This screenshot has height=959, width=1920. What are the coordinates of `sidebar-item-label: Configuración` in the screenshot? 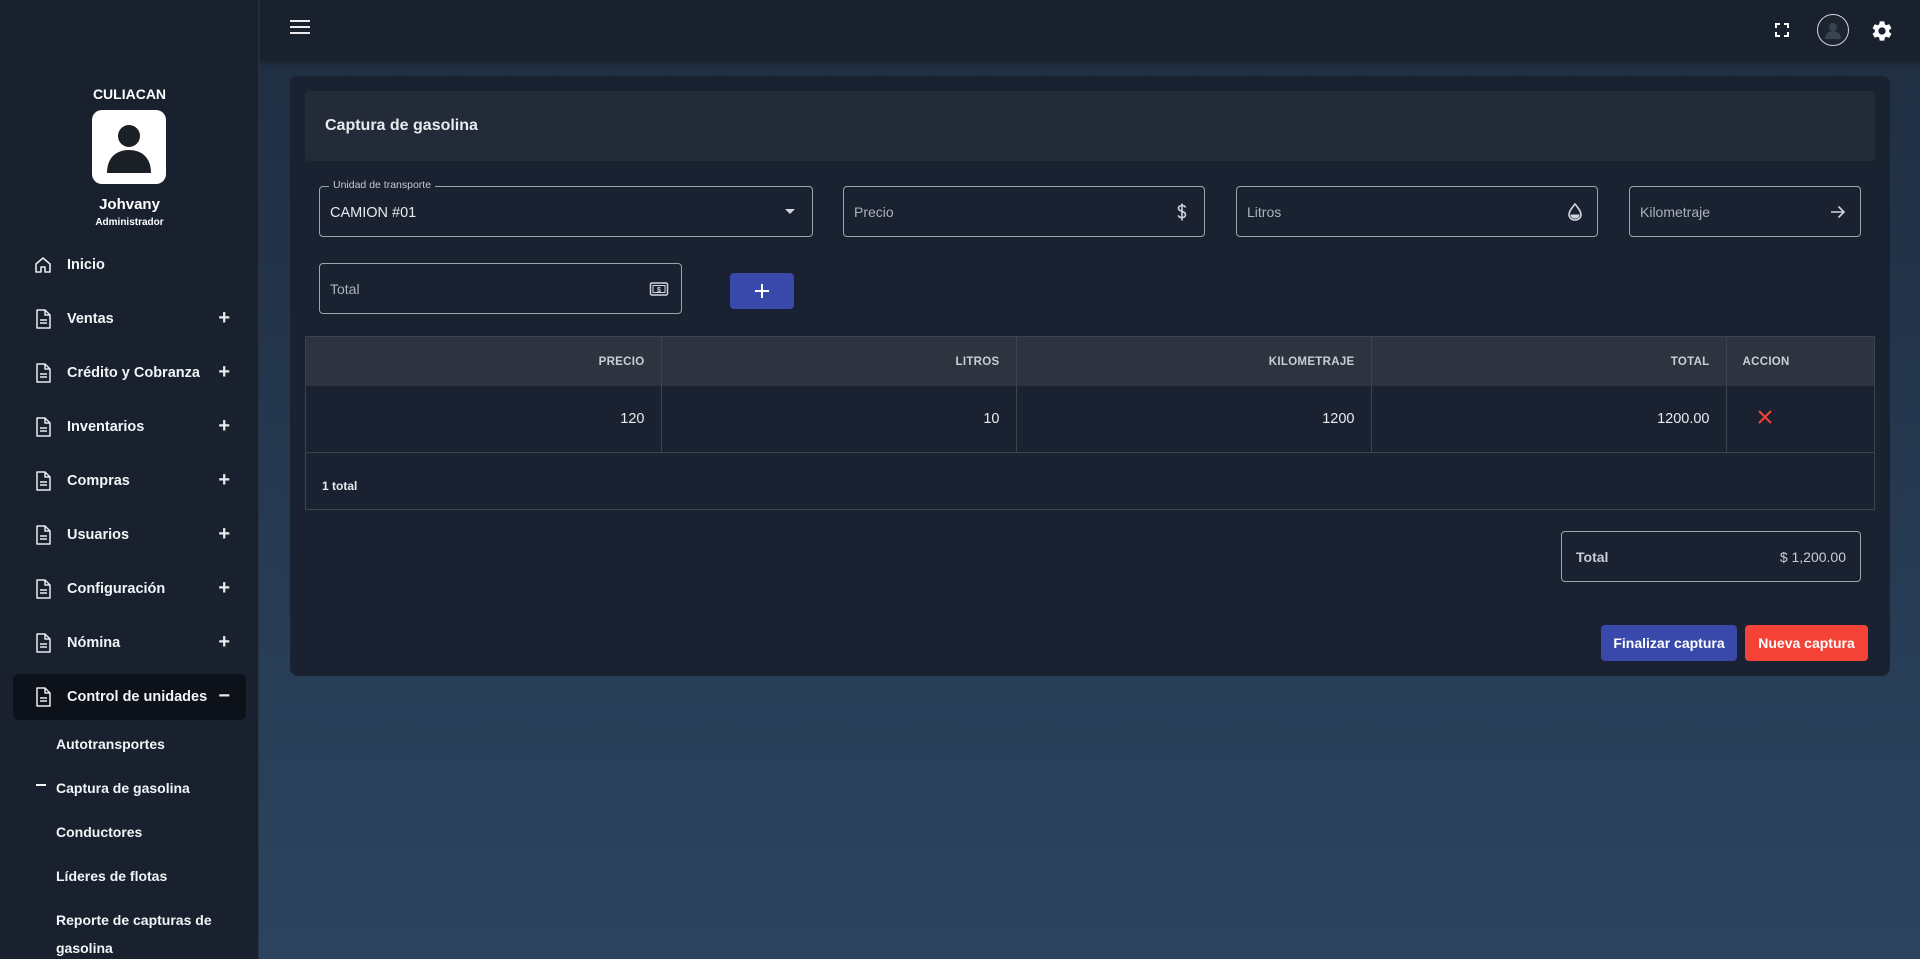 It's located at (116, 589).